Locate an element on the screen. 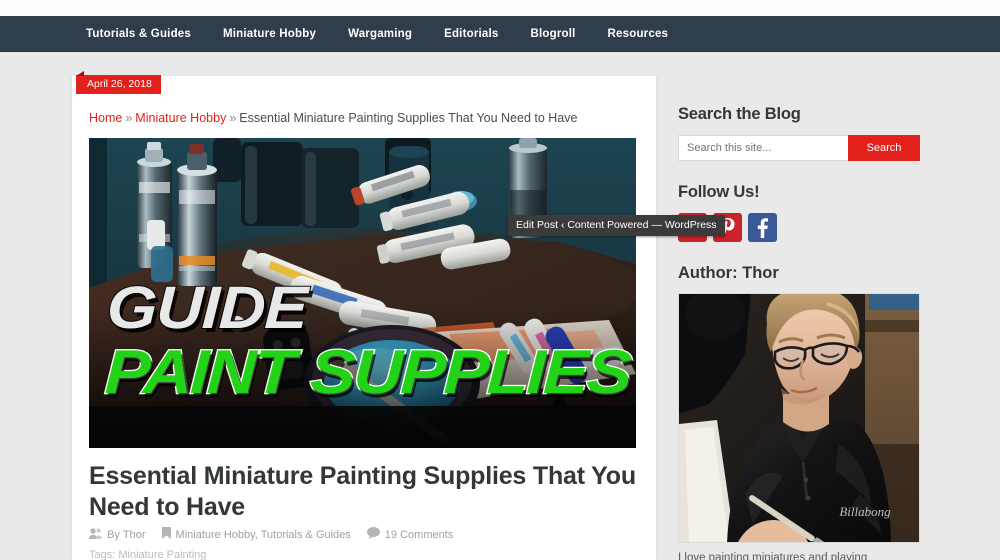 The height and width of the screenshot is (560, 1000). browser-top-strip is located at coordinates (500, 8).